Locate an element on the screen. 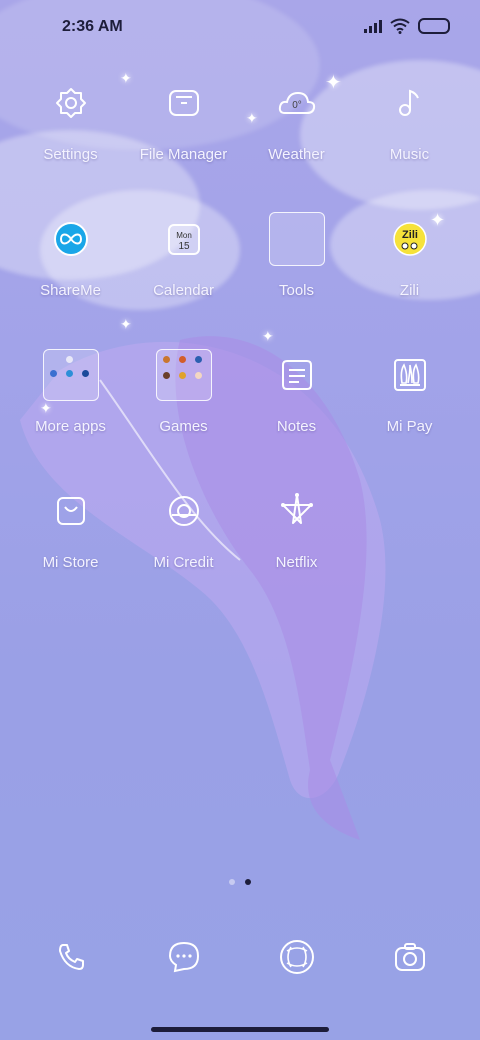 Image resolution: width=480 pixels, height=1040 pixels. zili-logo: Zili is located at coordinates (410, 239).